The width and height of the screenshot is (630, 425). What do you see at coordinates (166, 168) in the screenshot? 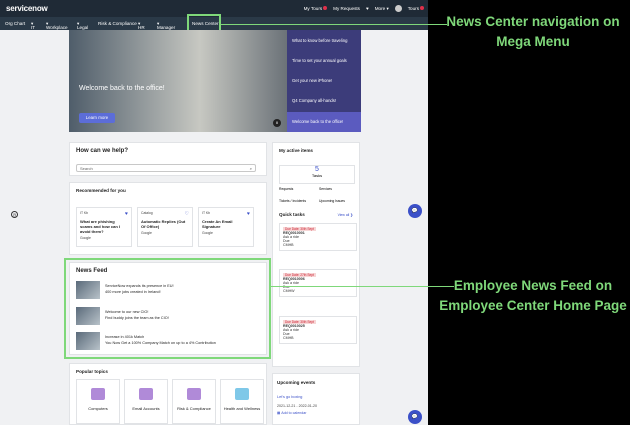
I see `search-input: Search ⌕` at bounding box center [166, 168].